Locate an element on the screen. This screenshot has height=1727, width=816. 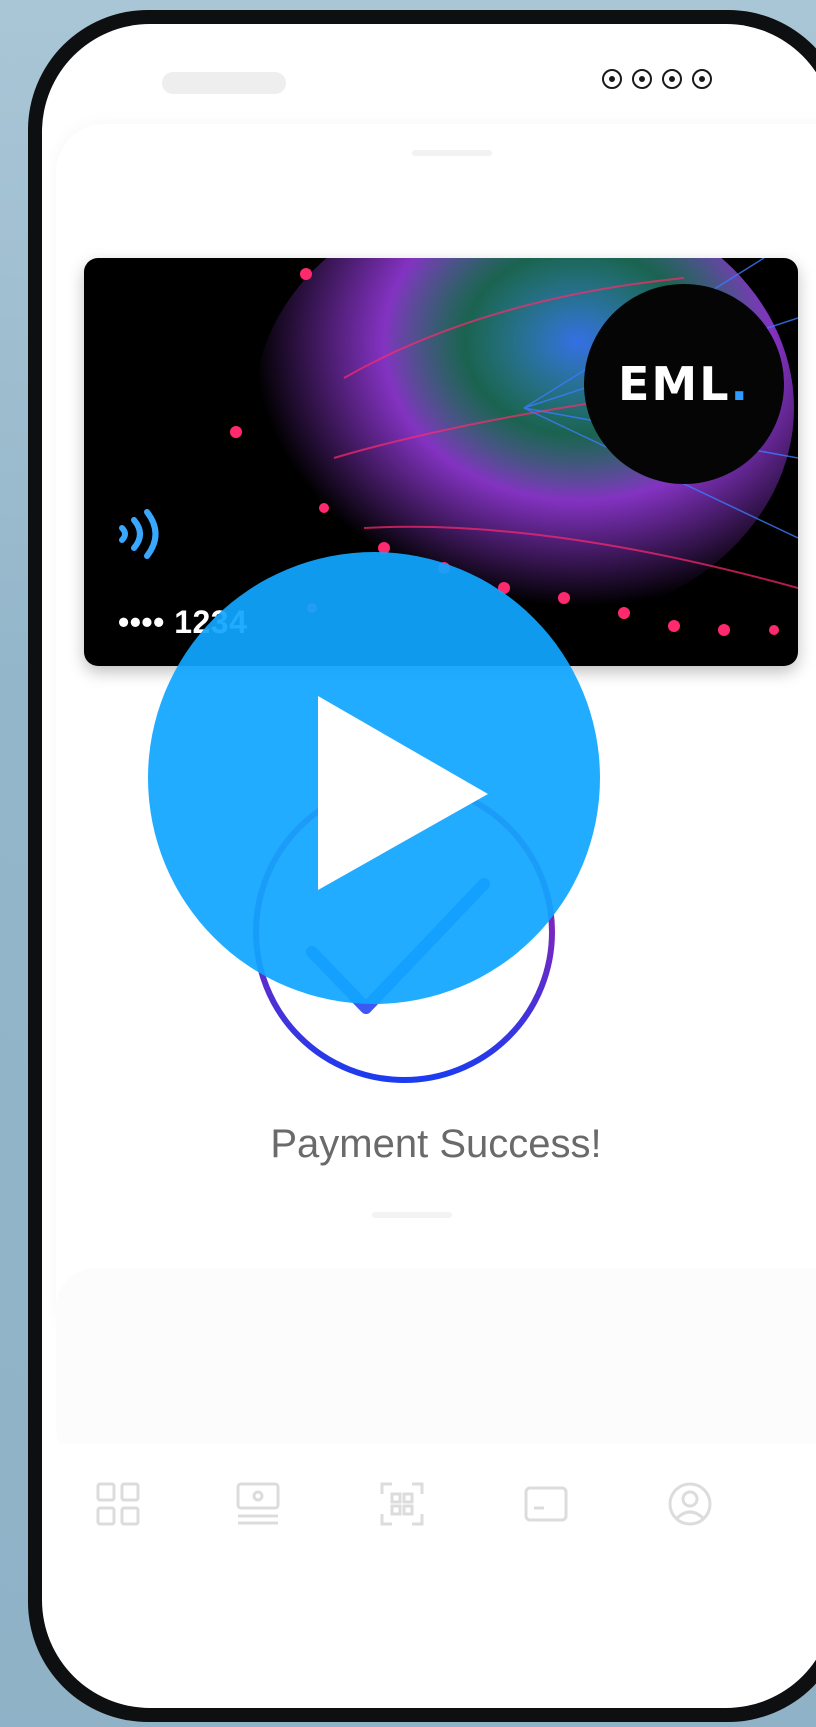
sheet-drag-handle is located at coordinates (452, 153).